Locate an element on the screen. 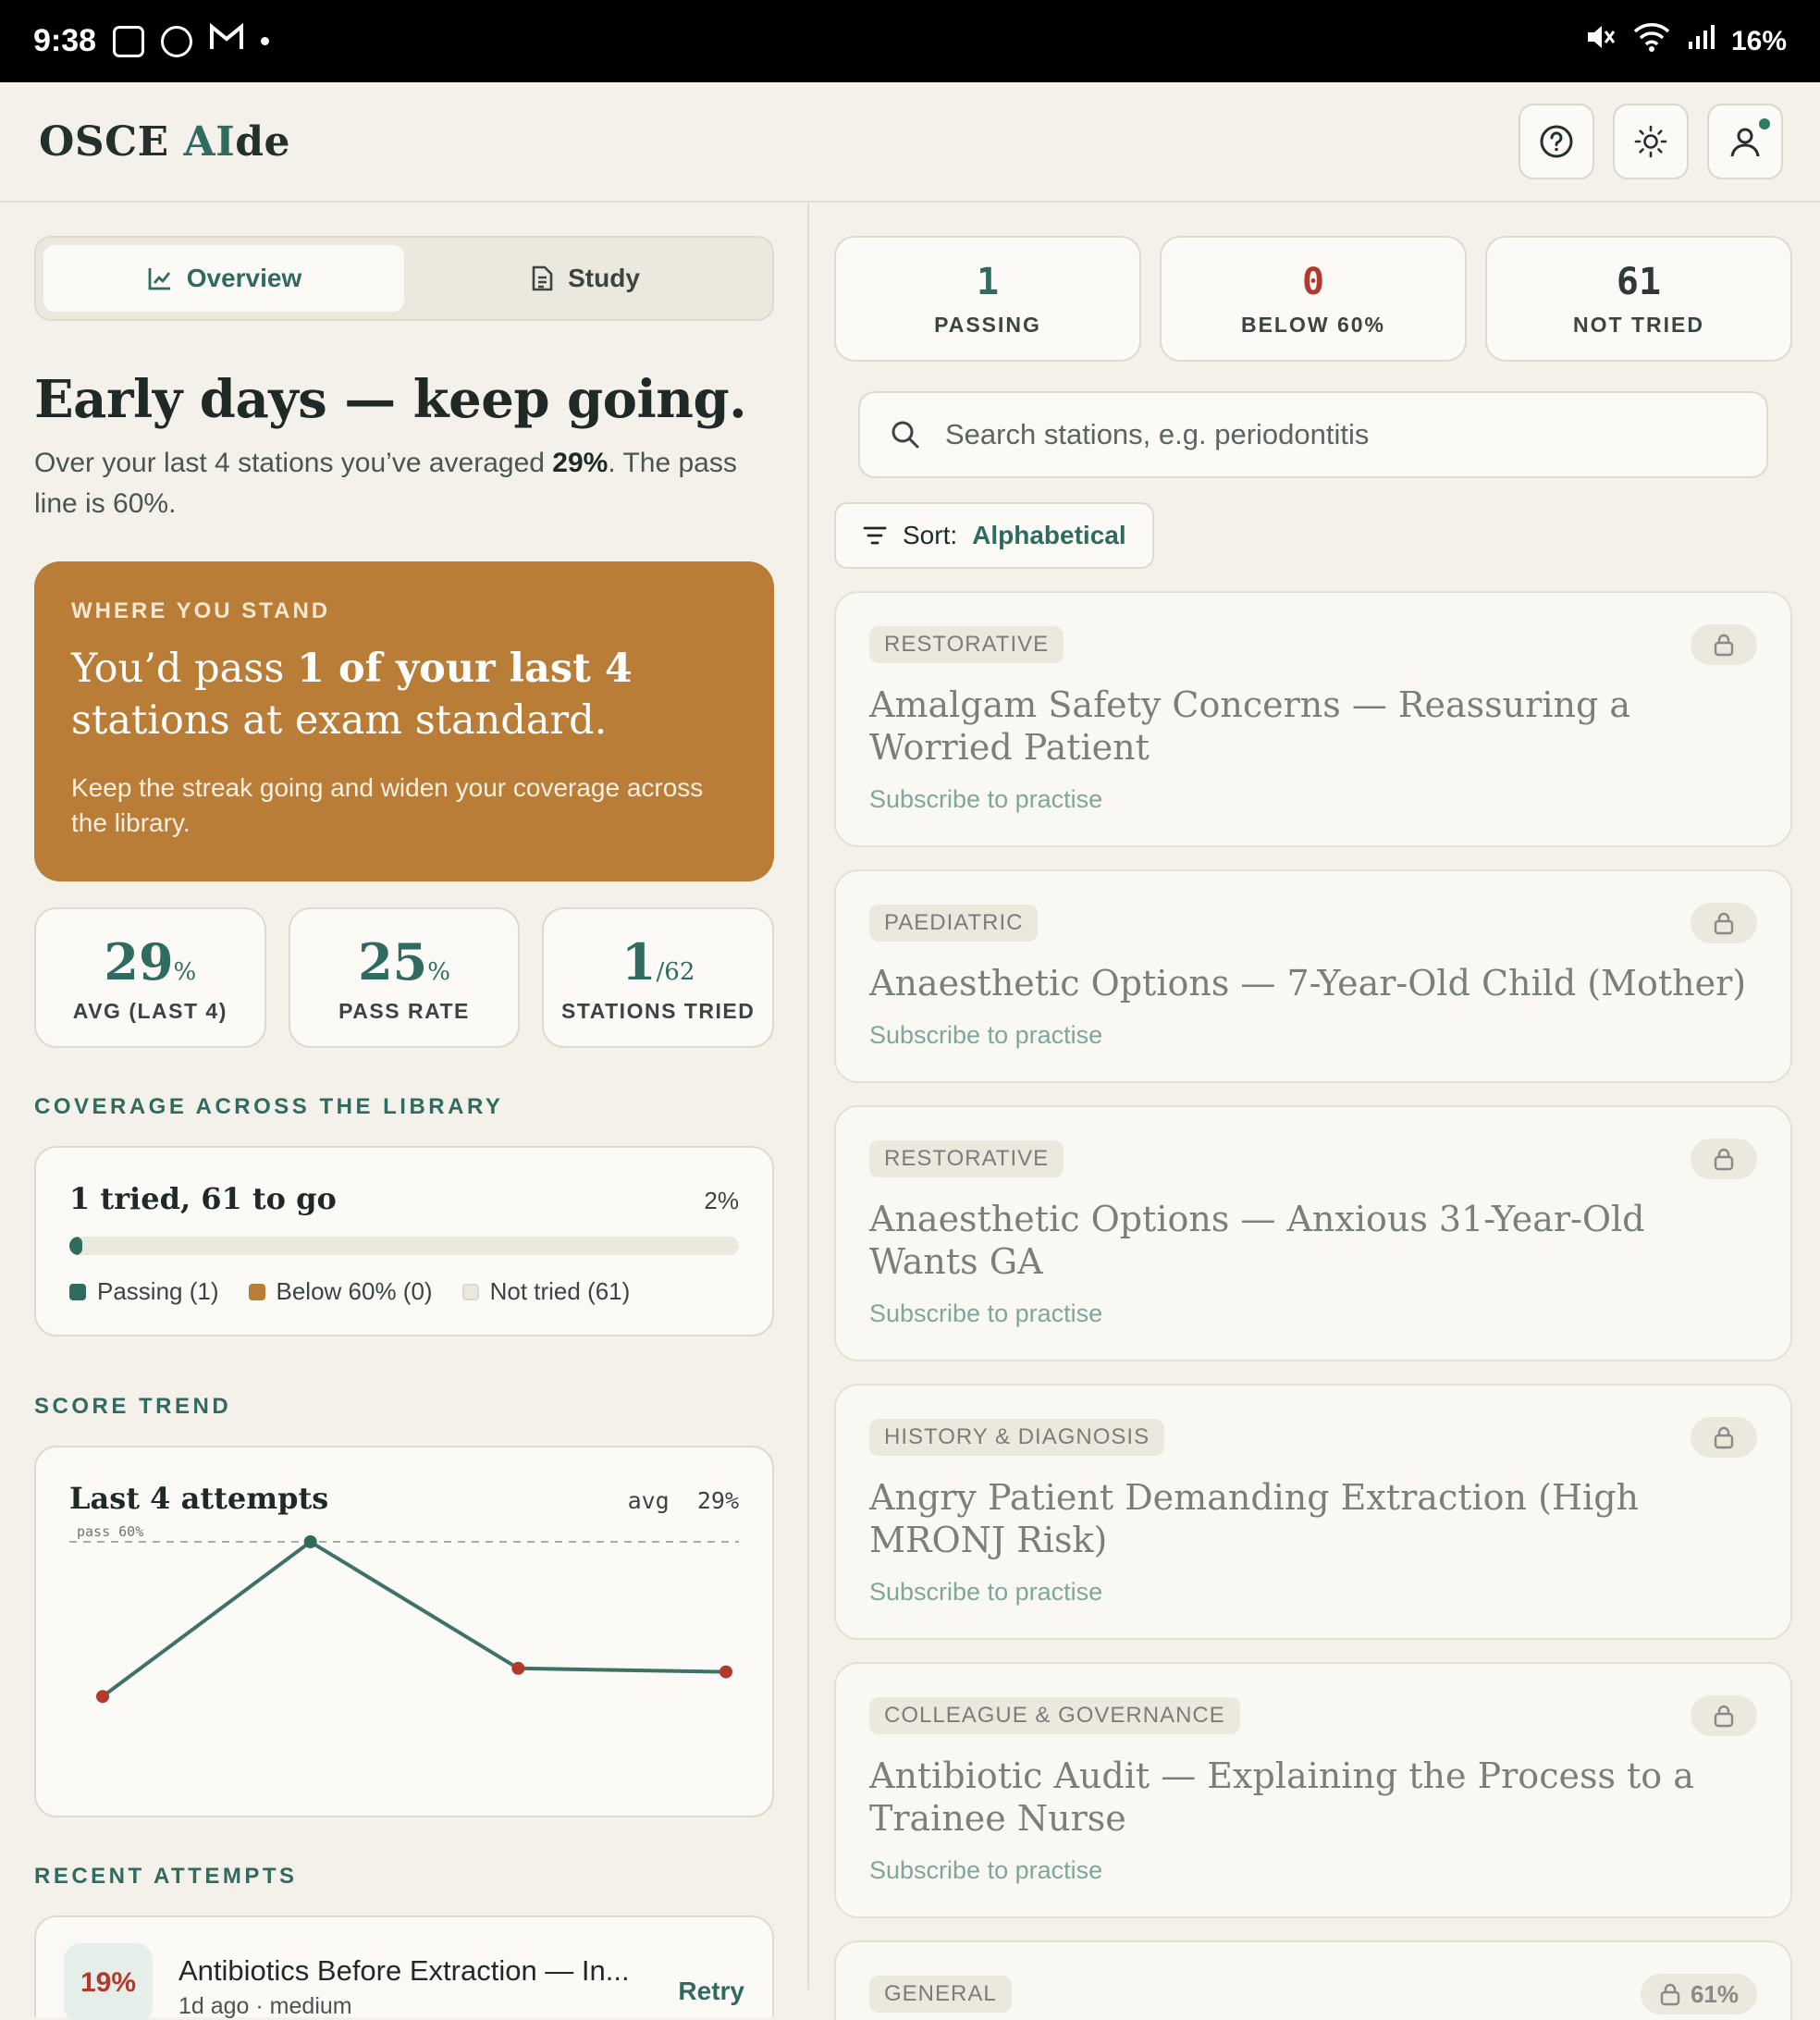  signal-icon is located at coordinates (1701, 41).